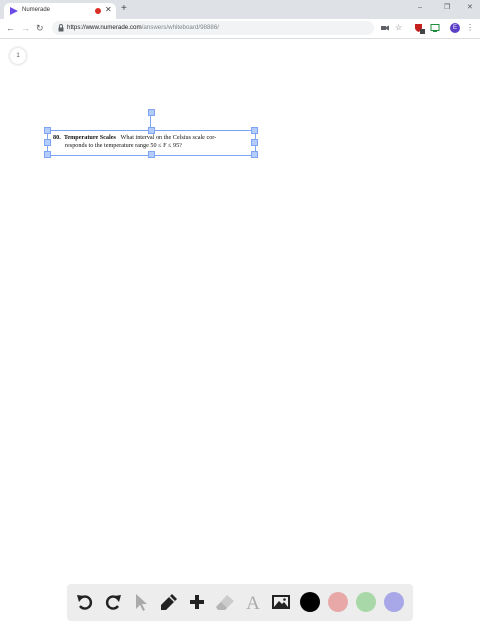  I want to click on resize-handle-left, so click(47, 142).